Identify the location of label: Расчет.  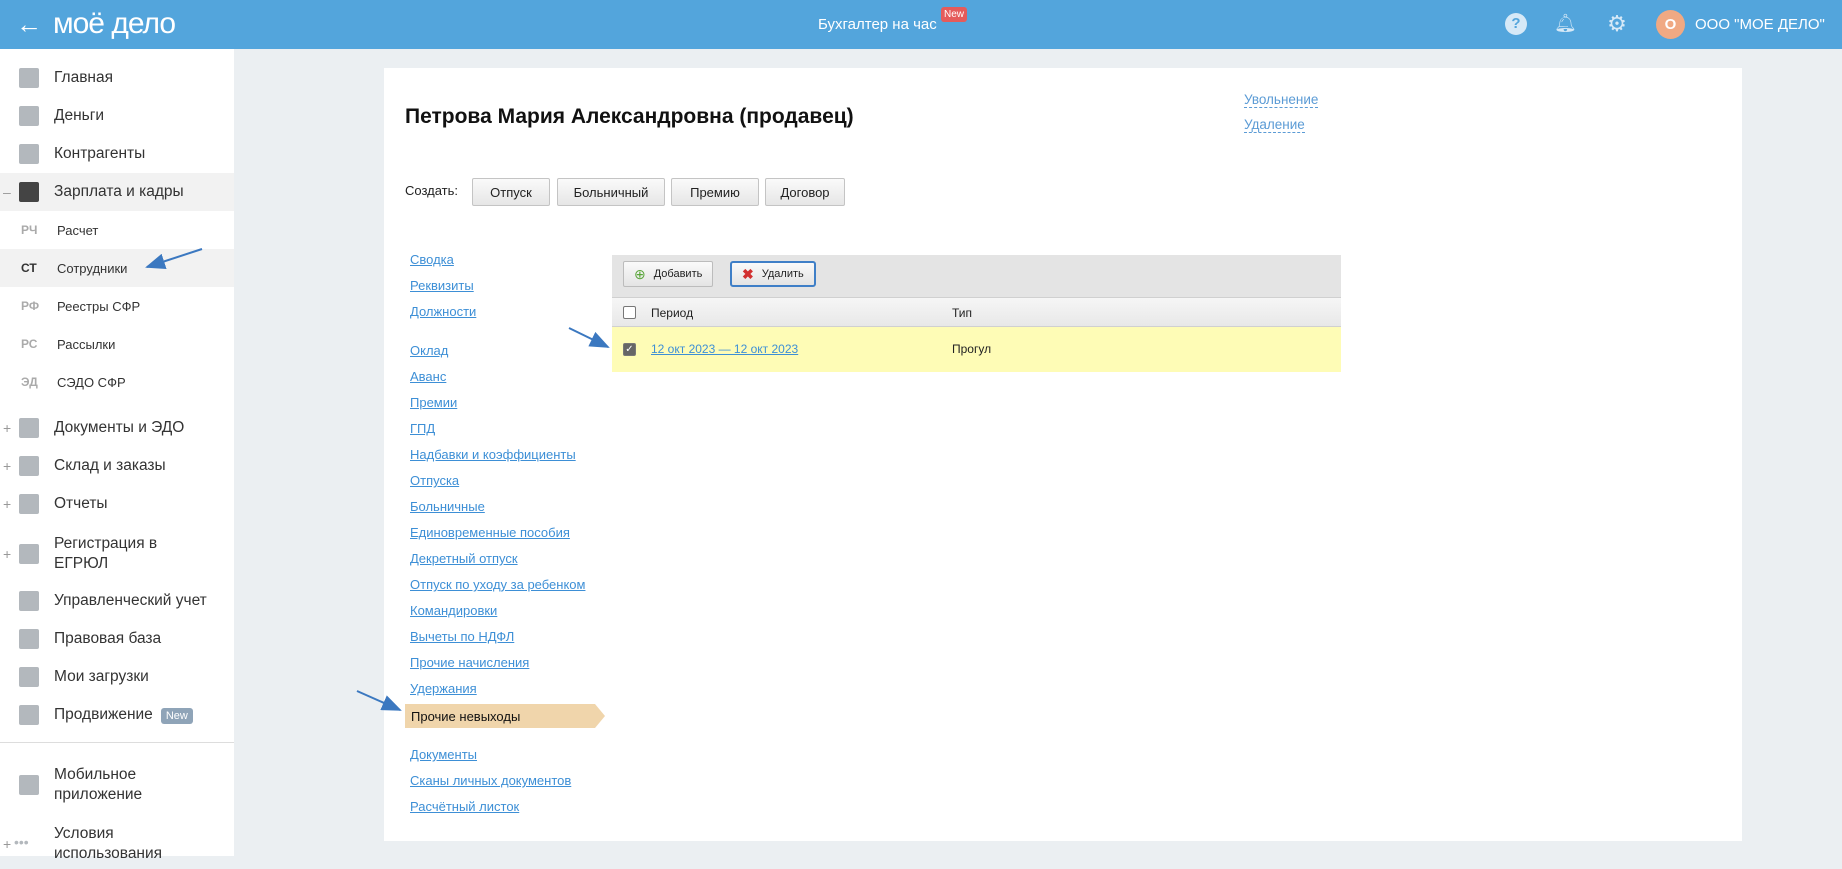
(78, 230).